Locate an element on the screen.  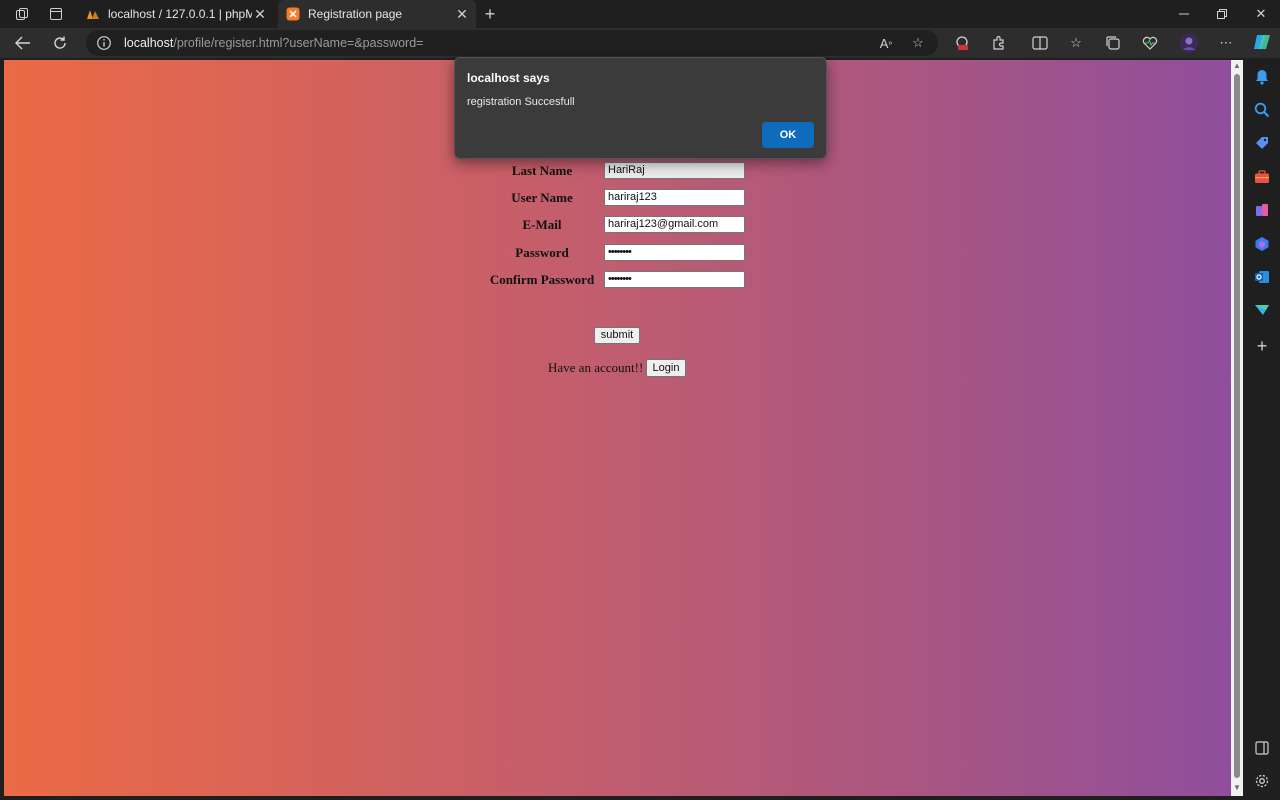
collections-icon is located at coordinates (1113, 43).